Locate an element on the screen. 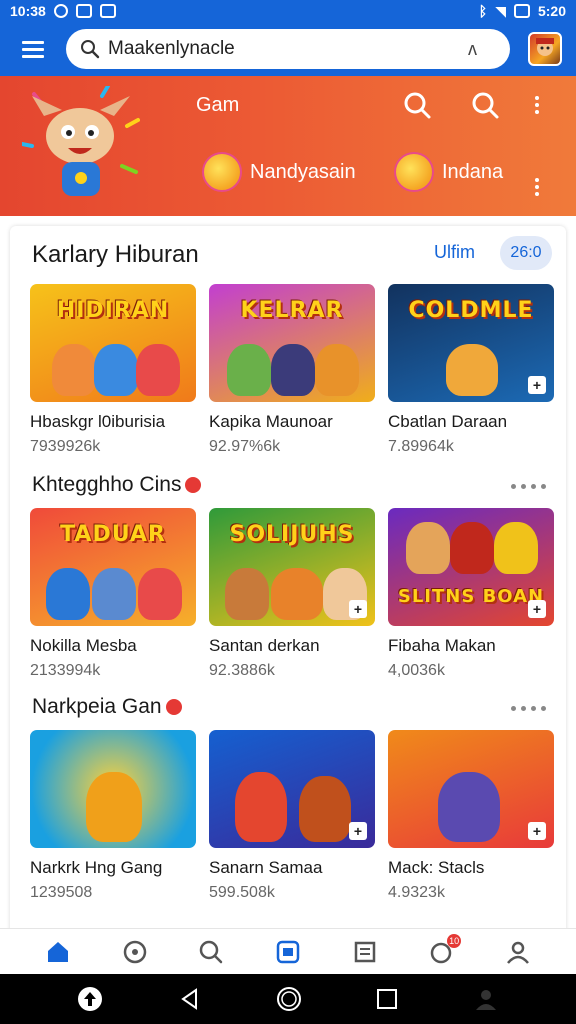 Image resolution: width=576 pixels, height=1024 pixels. battery-icon is located at coordinates (521, 11).